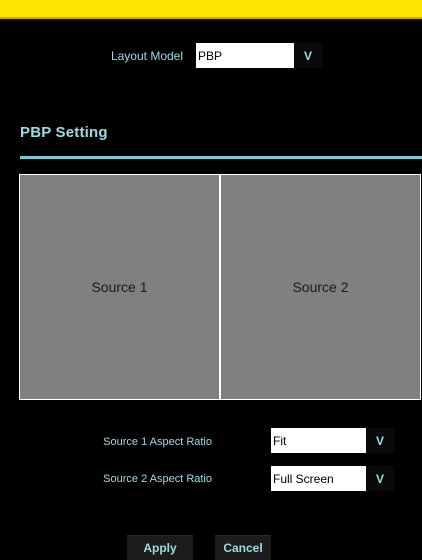  What do you see at coordinates (64, 132) in the screenshot?
I see `section-title: PBP Setting` at bounding box center [64, 132].